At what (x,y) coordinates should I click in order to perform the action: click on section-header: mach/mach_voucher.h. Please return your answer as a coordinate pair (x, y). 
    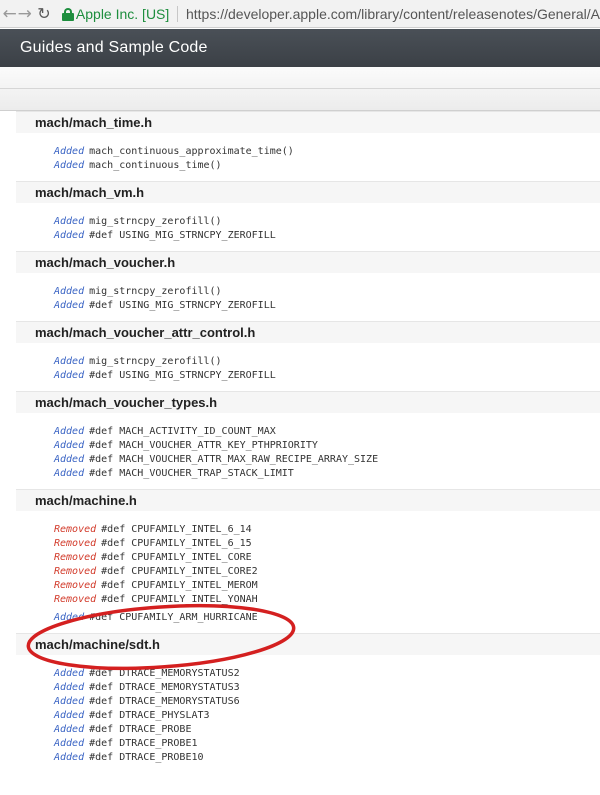
    Looking at the image, I should click on (308, 262).